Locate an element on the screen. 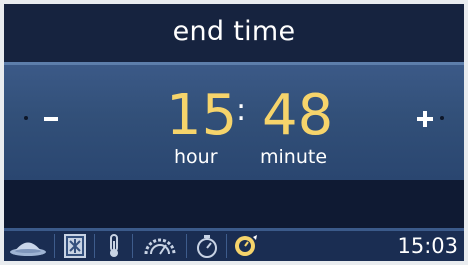 This screenshot has width=468, height=265. dish-icon is located at coordinates (28, 246).